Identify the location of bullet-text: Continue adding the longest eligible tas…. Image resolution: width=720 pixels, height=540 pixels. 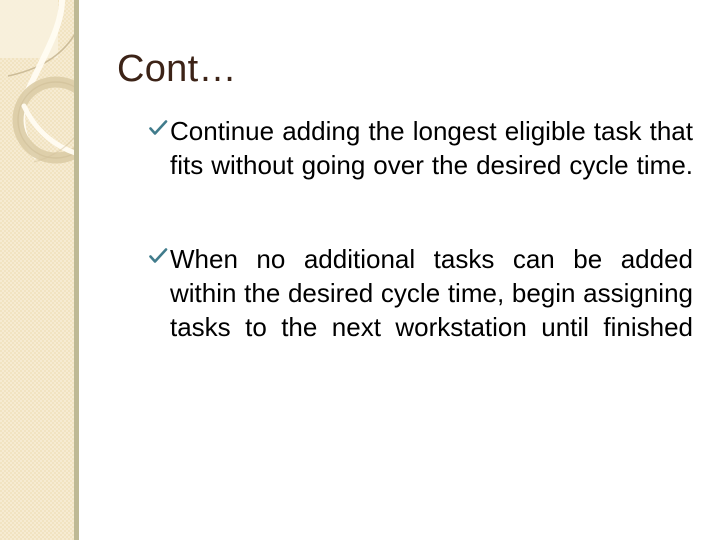
(431, 148).